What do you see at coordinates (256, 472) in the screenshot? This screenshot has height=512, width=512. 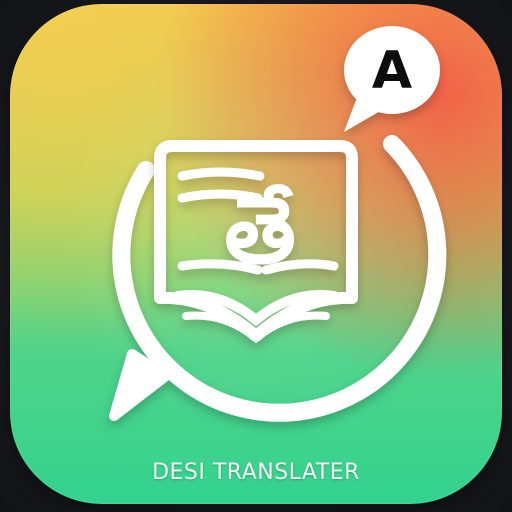 I see `app-name-label: DESI TRANSLATER` at bounding box center [256, 472].